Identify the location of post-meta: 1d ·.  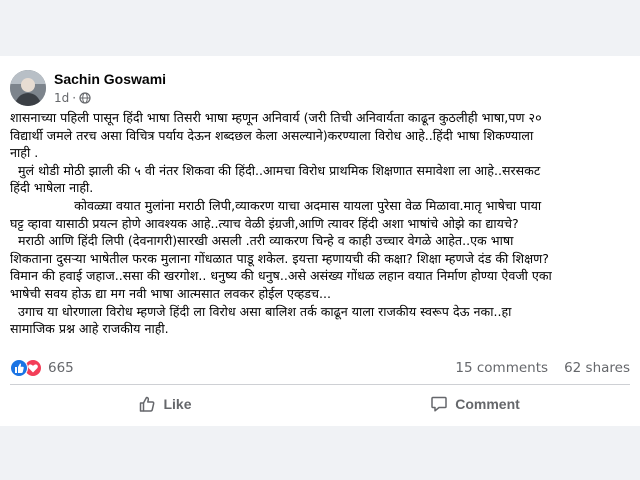
(72, 99).